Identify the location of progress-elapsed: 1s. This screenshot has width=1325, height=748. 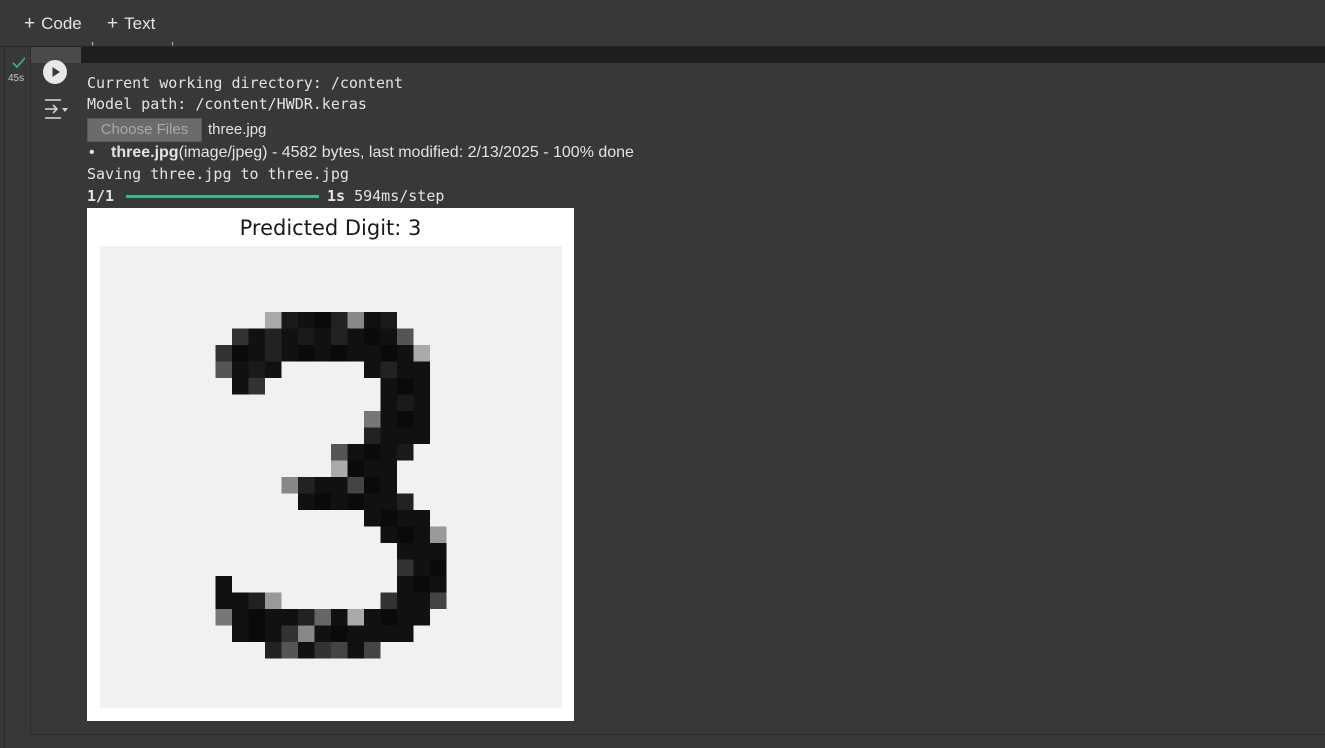
(336, 196).